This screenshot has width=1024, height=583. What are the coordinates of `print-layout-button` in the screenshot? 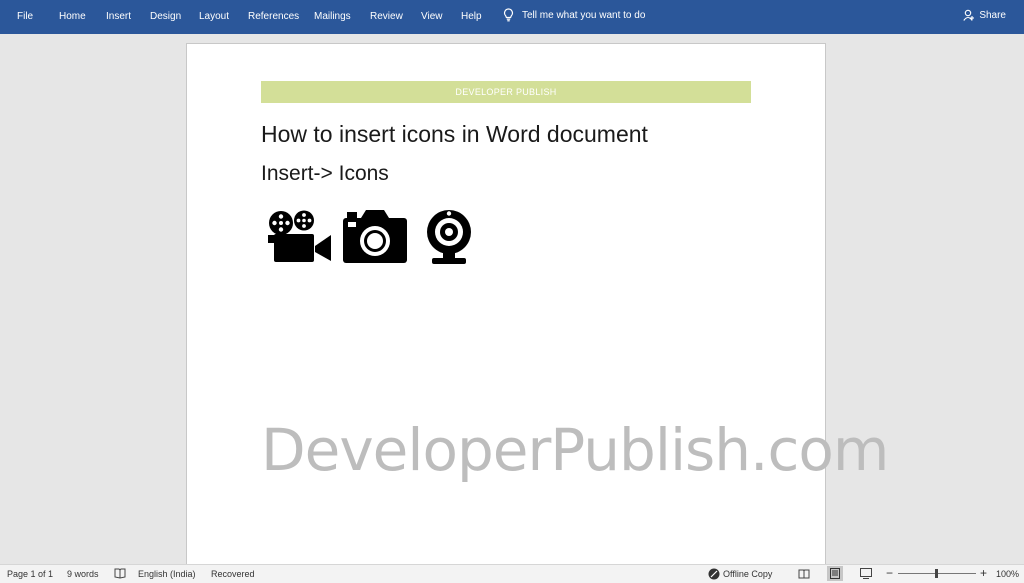 It's located at (835, 573).